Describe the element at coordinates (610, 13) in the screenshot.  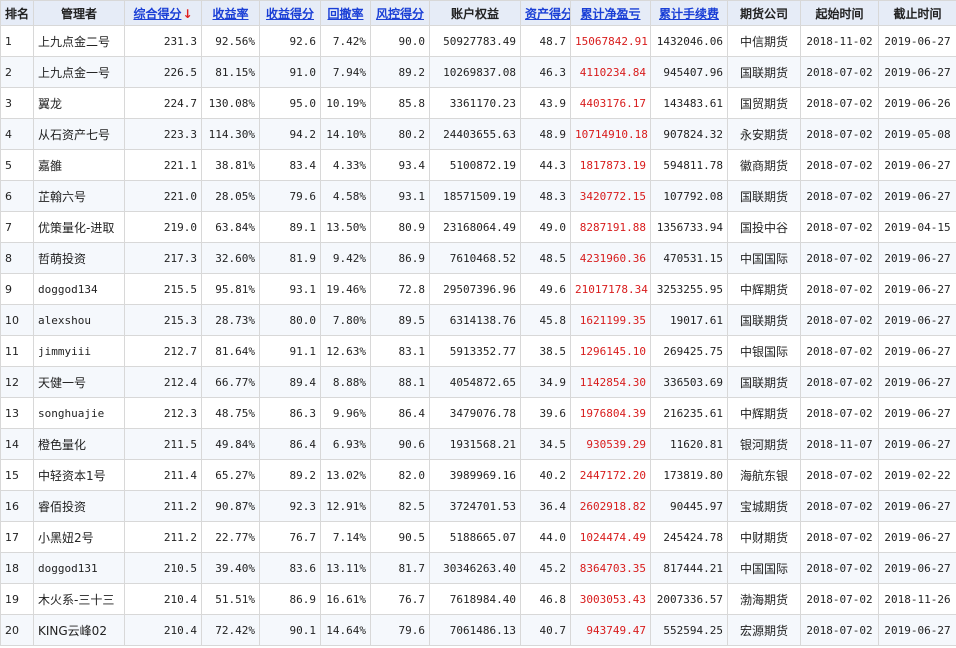
I see `header-net-profit: 累计净盈亏` at that location.